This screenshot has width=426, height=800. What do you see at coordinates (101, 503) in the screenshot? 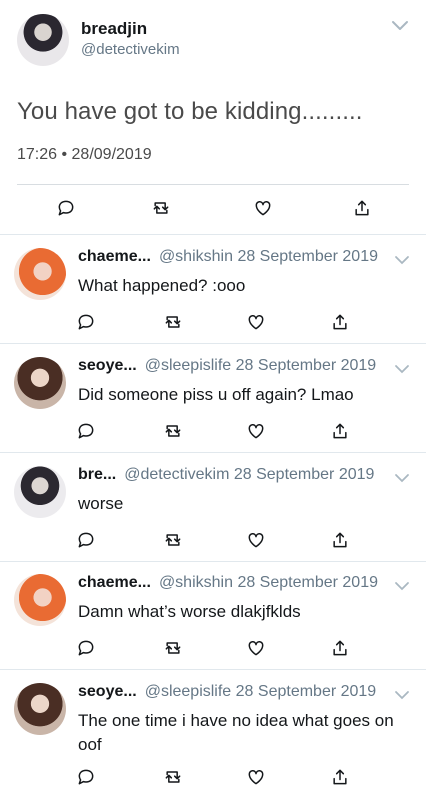
I see `reply-text: worse` at bounding box center [101, 503].